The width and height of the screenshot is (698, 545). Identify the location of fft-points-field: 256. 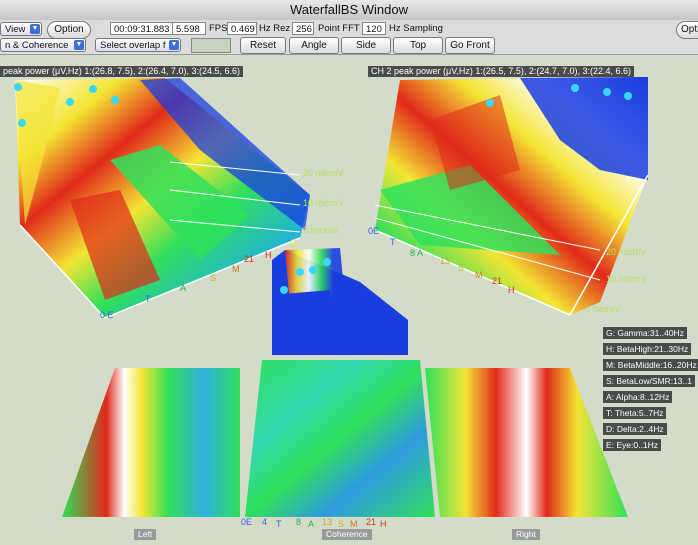
(303, 28).